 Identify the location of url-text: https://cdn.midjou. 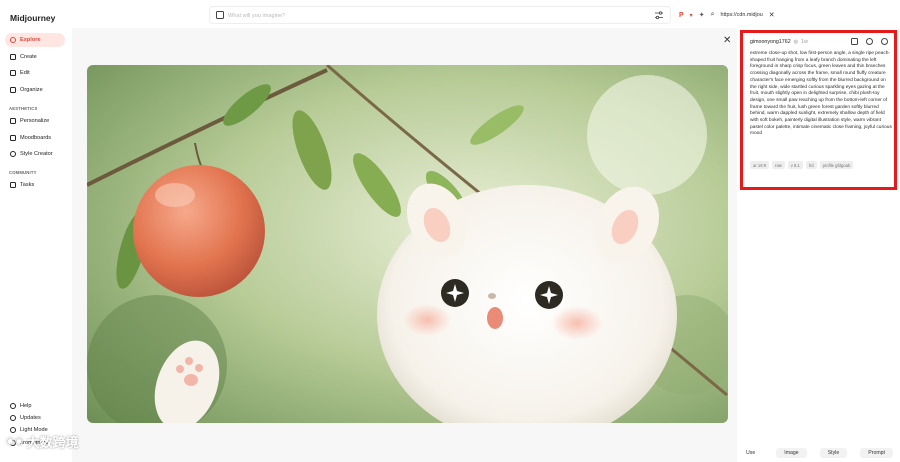
(741, 15).